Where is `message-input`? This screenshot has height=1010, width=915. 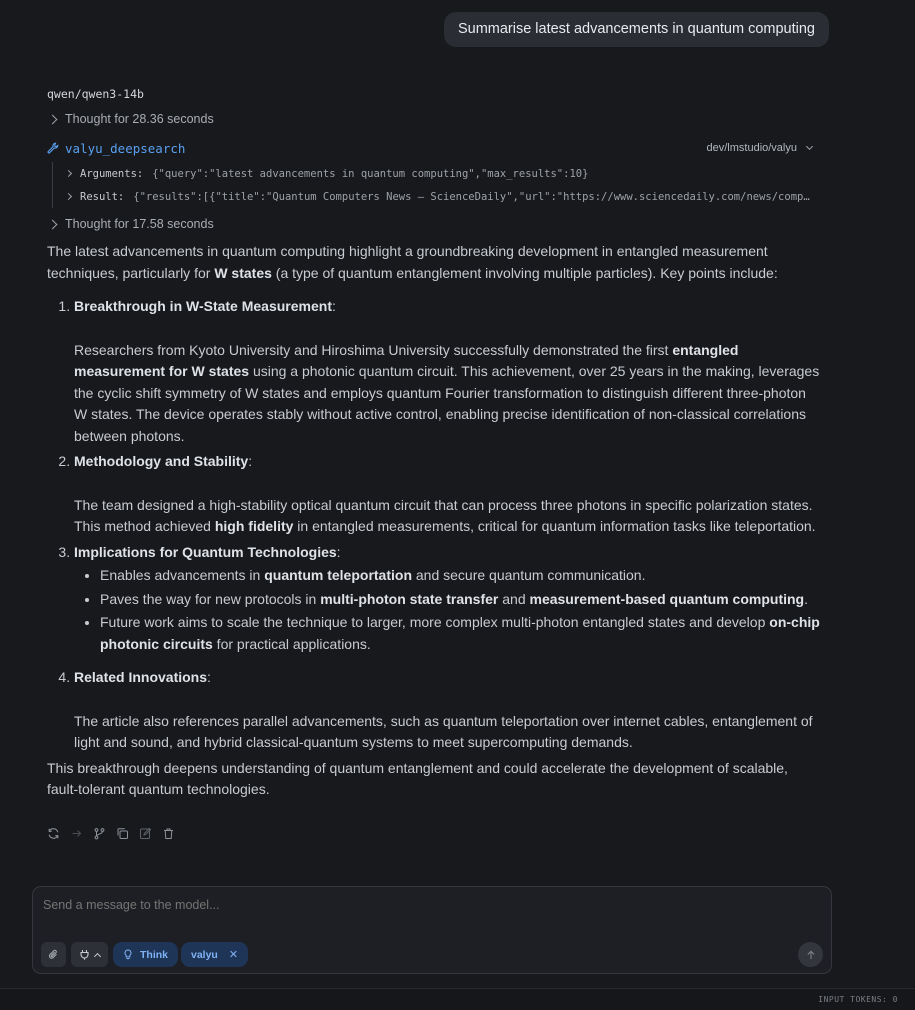
message-input is located at coordinates (423, 905).